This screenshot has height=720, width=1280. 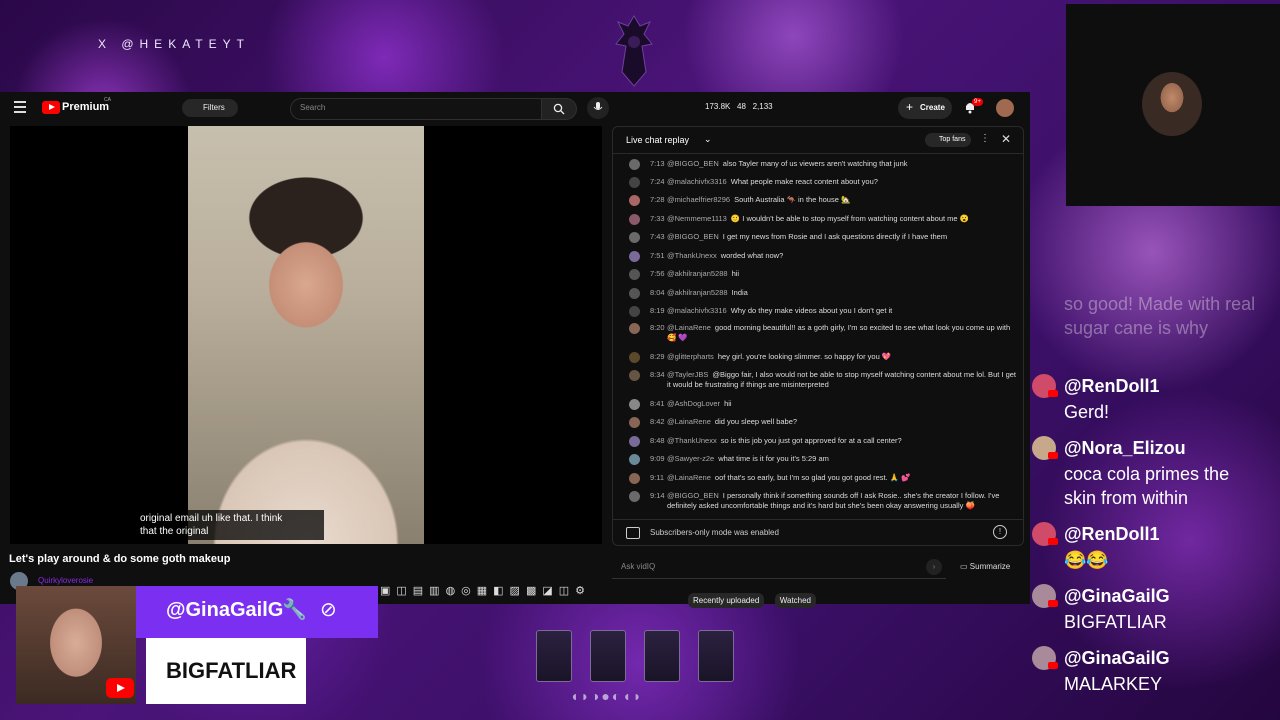 What do you see at coordinates (51, 107) in the screenshot?
I see `youtube-logo-icon` at bounding box center [51, 107].